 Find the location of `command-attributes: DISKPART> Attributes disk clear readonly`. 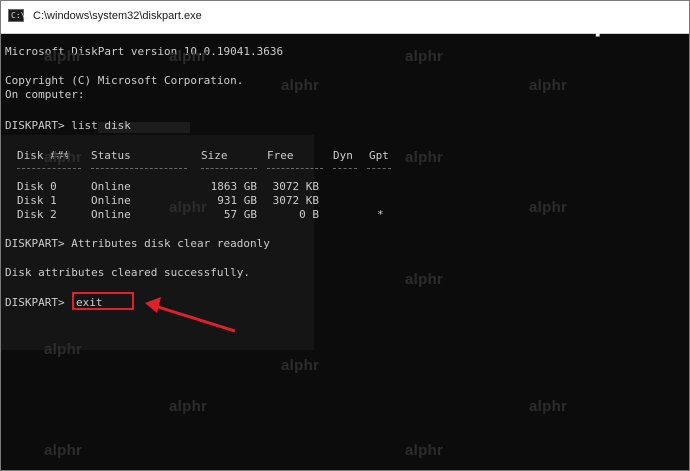

command-attributes: DISKPART> Attributes disk clear readonly is located at coordinates (137, 243).